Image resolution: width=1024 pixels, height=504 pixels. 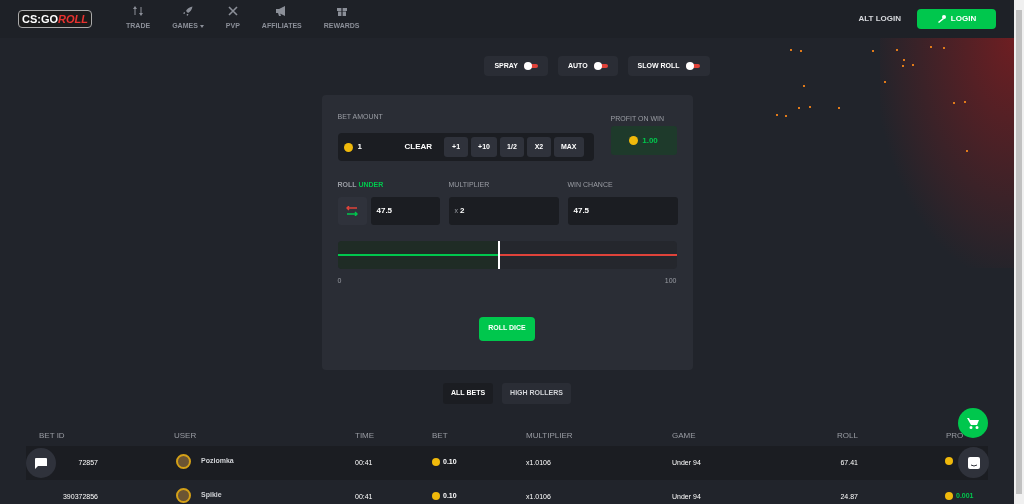 What do you see at coordinates (40, 19) in the screenshot?
I see `logo-text: CS:GO` at bounding box center [40, 19].